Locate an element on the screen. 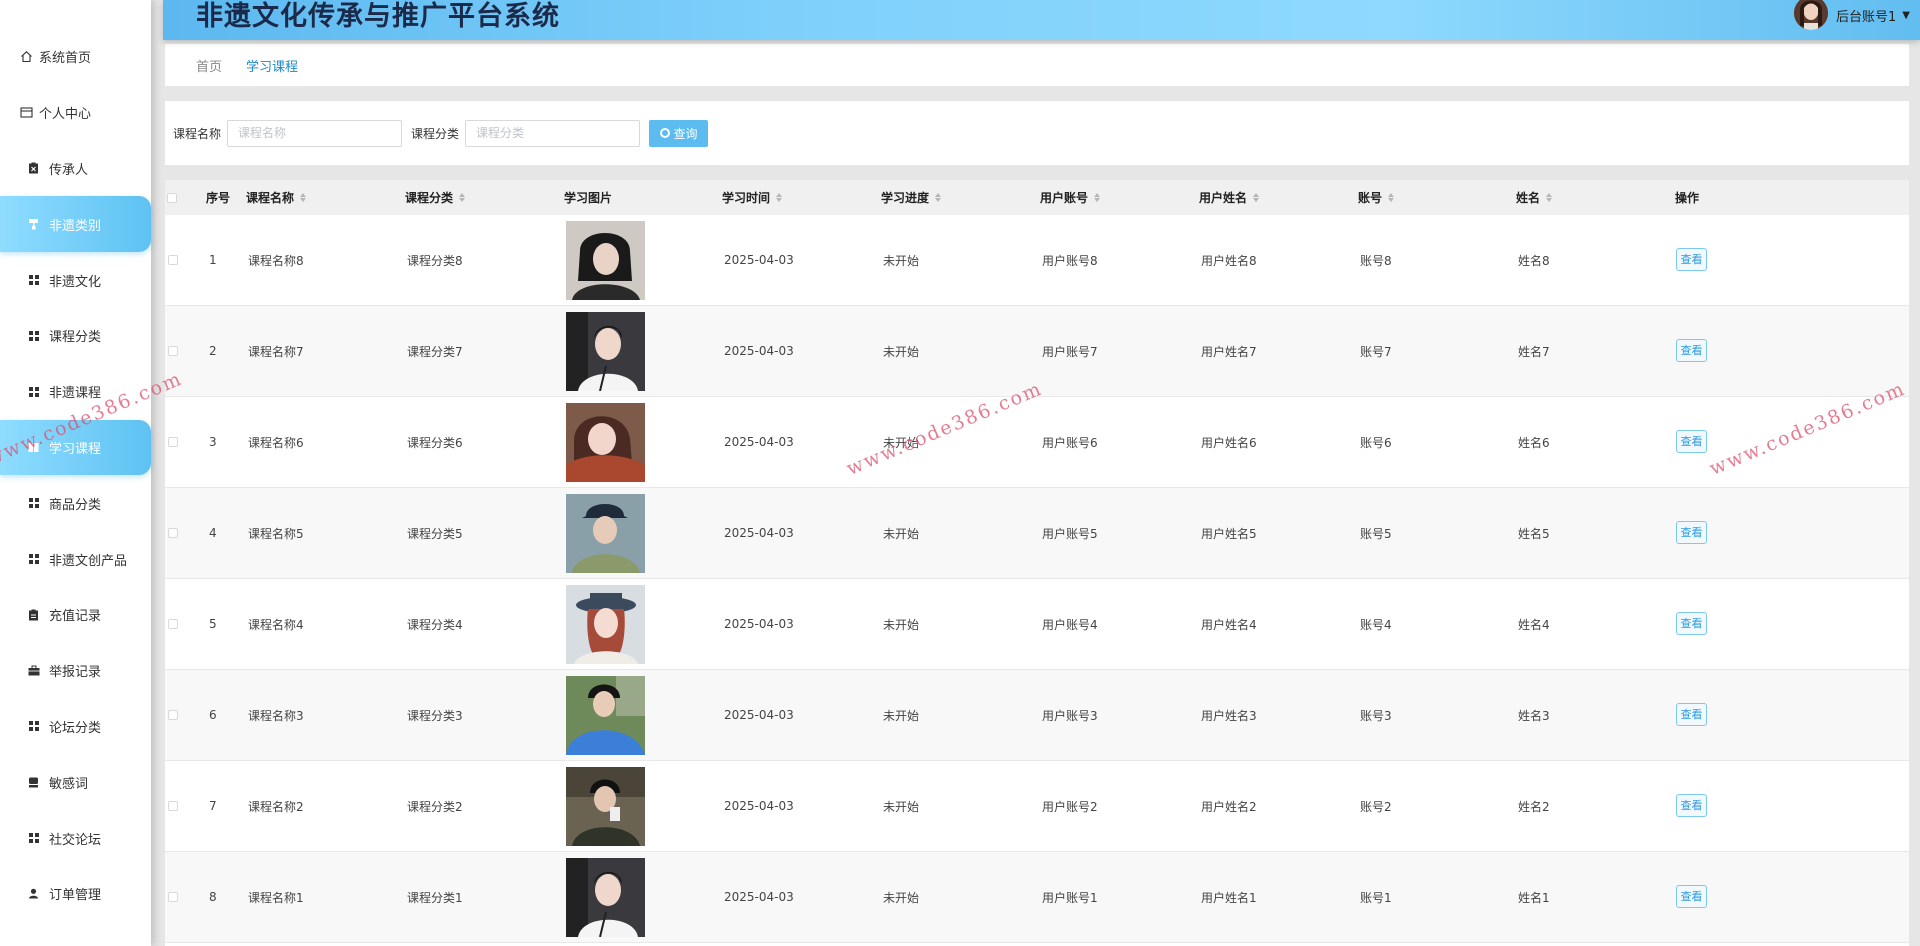  sidebar-item-report-records: 举报记录 is located at coordinates (75, 671).